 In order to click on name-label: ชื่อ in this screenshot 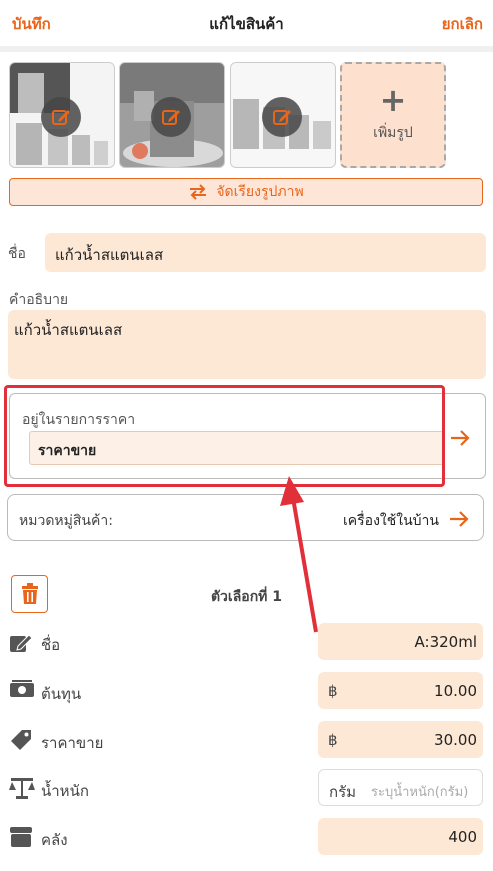, I will do `click(17, 254)`.